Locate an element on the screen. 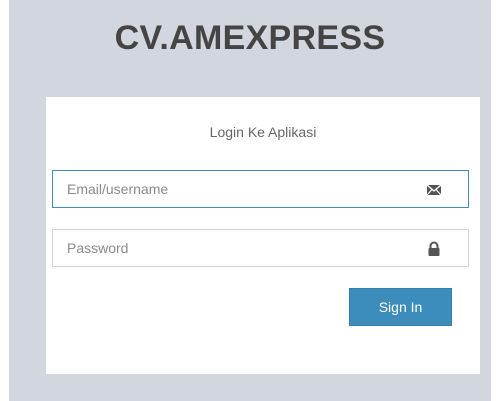  password-field is located at coordinates (260, 248).